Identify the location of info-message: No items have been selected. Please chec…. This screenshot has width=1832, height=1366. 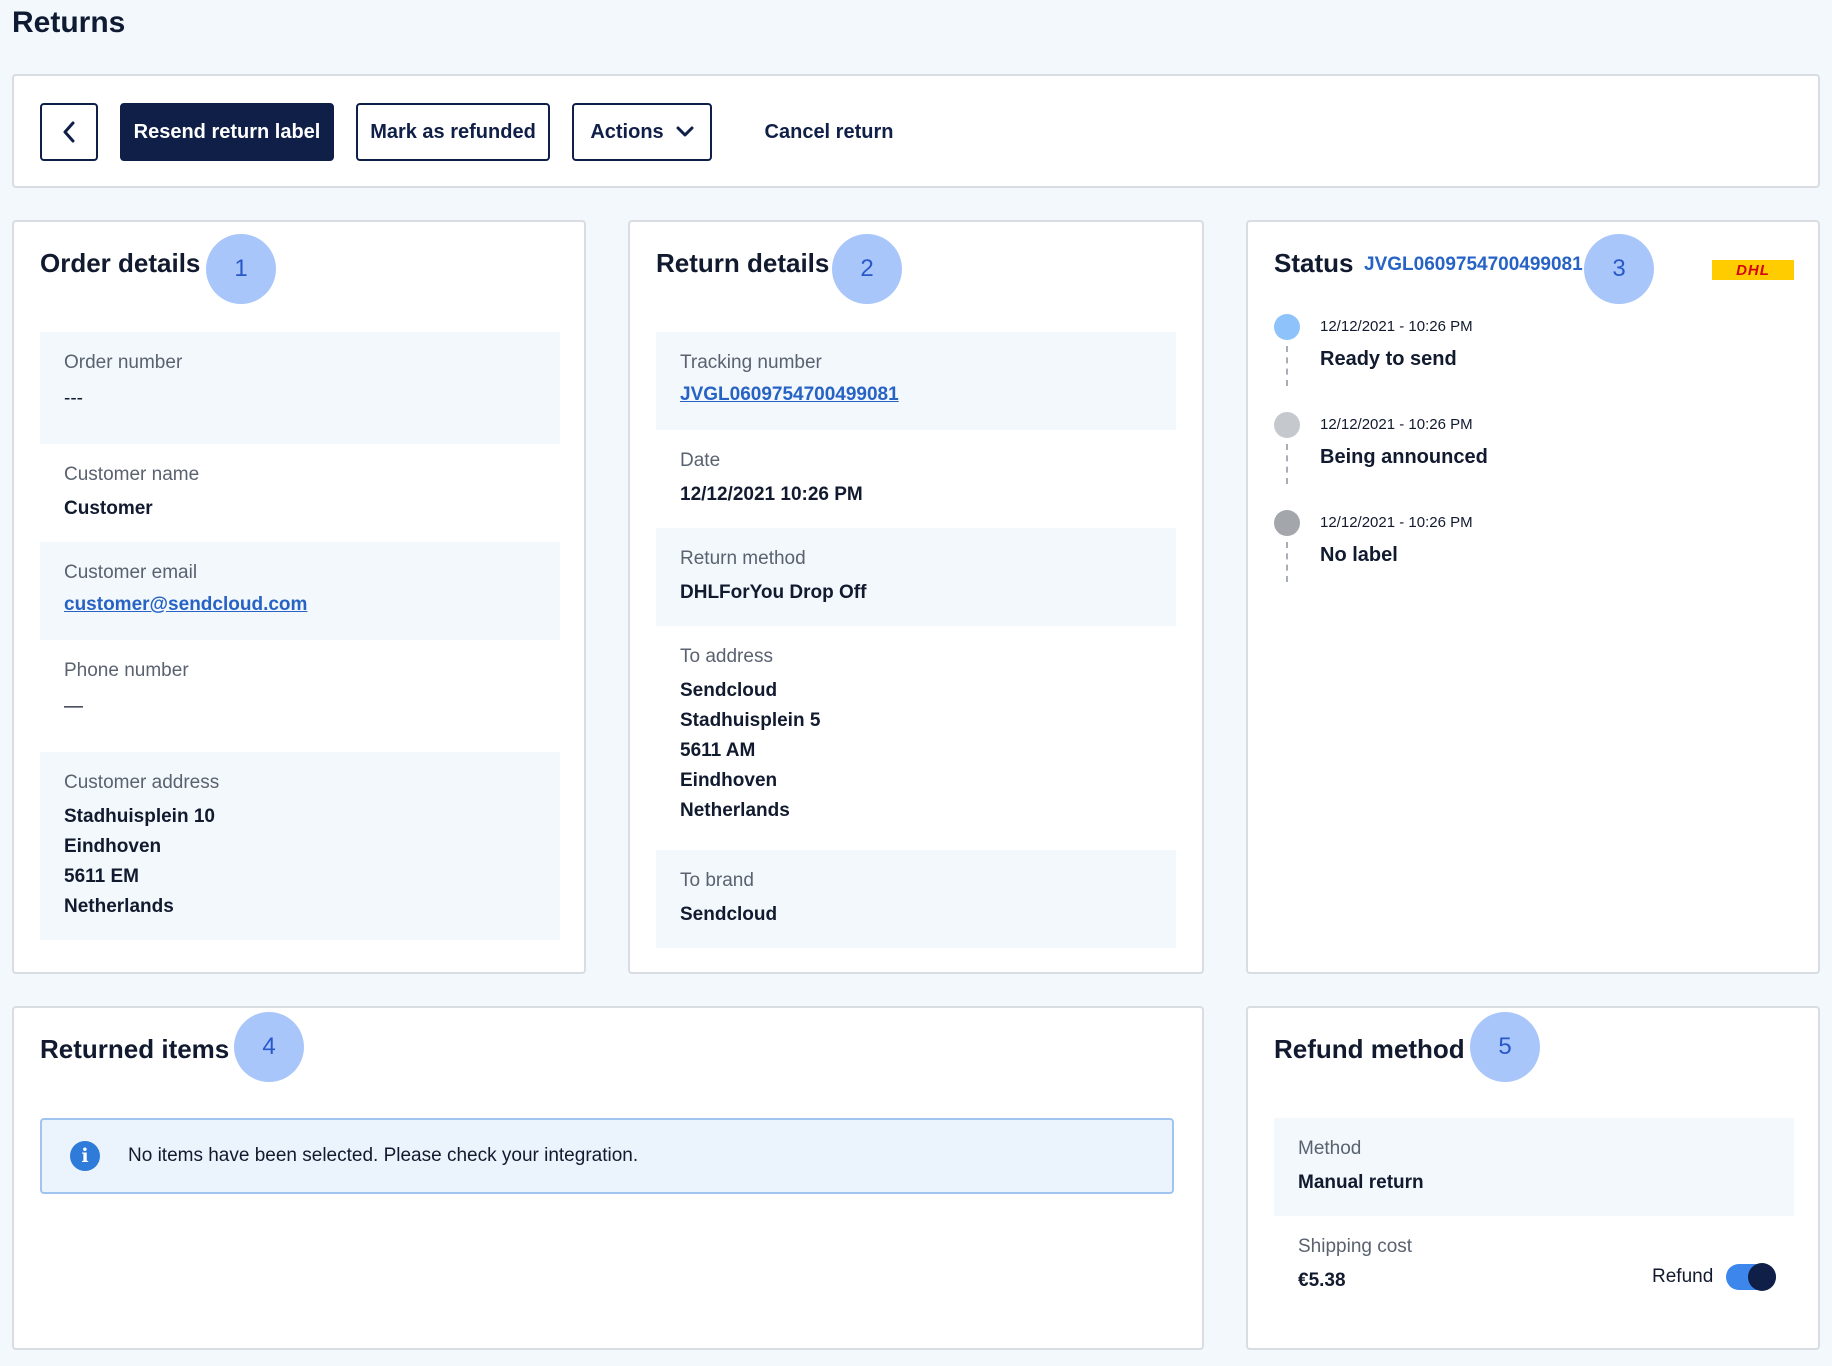
(383, 1155).